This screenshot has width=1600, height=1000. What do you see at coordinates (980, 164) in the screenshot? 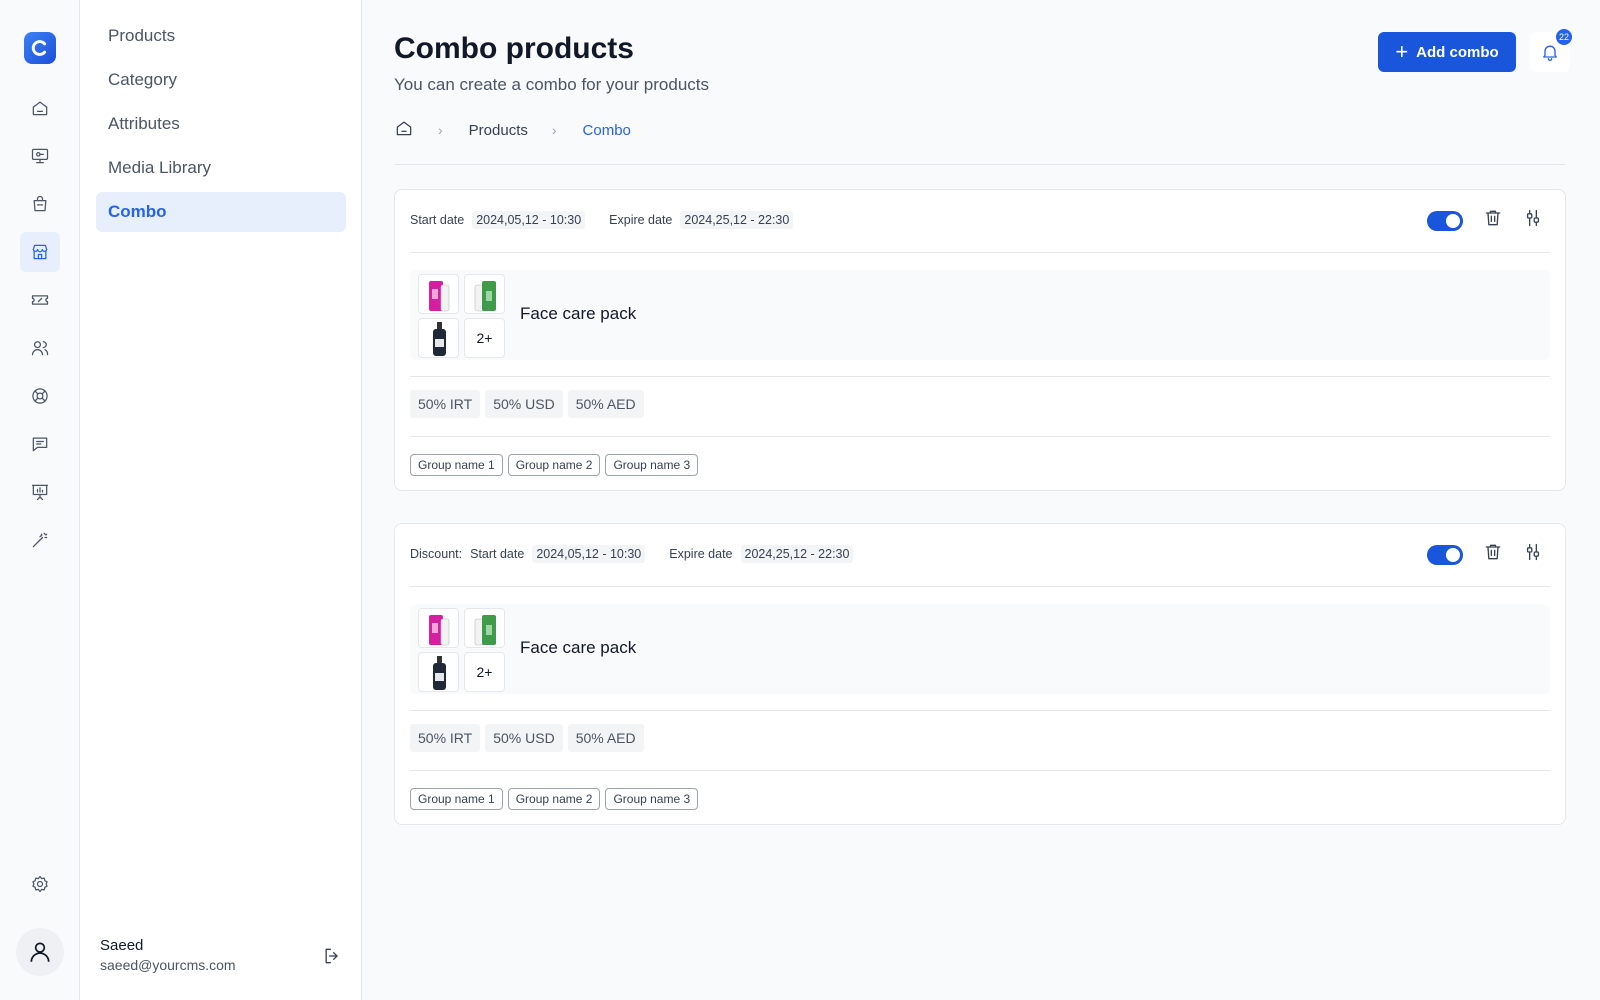
I see `header-divider` at bounding box center [980, 164].